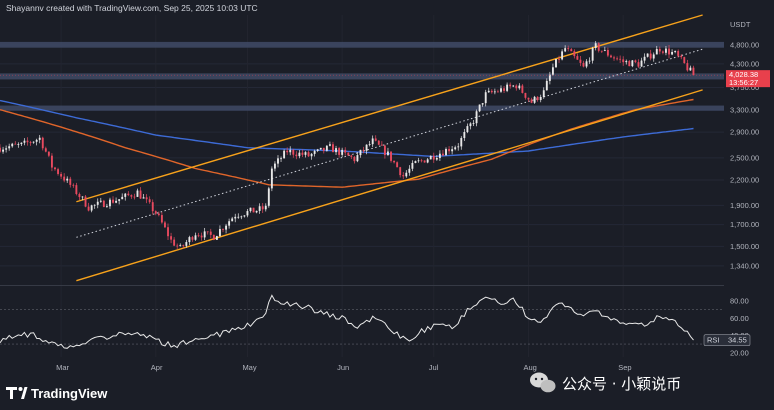 The image size is (774, 410). Describe the element at coordinates (740, 24) in the screenshot. I see `currency-label: USDT` at that location.